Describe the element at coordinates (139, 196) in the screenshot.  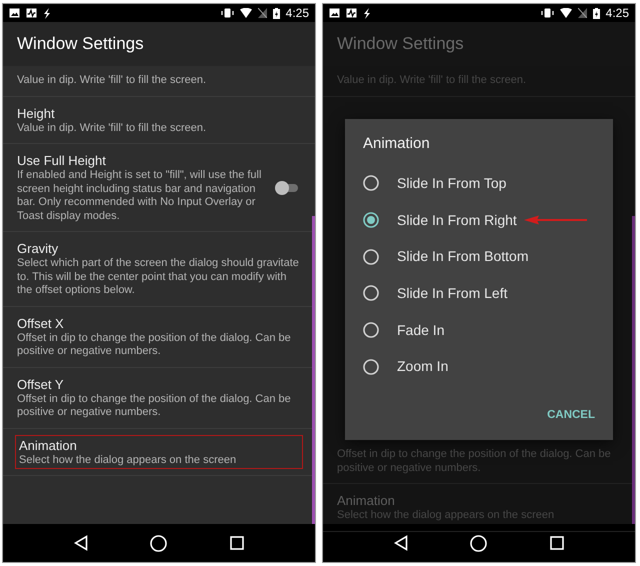
I see `setting-description: If enabled and Height is set to "fill", will use the full screen height including status bar and navigation bar. Only recommended with No Input Overlay or Toast display modes.` at that location.